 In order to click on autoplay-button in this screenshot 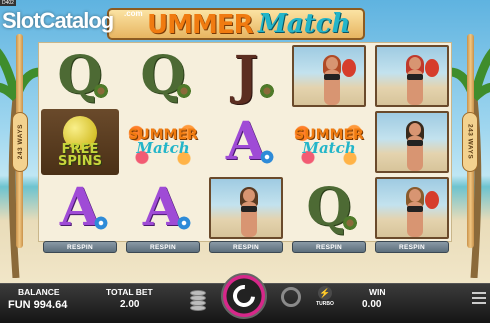, I will do `click(291, 297)`.